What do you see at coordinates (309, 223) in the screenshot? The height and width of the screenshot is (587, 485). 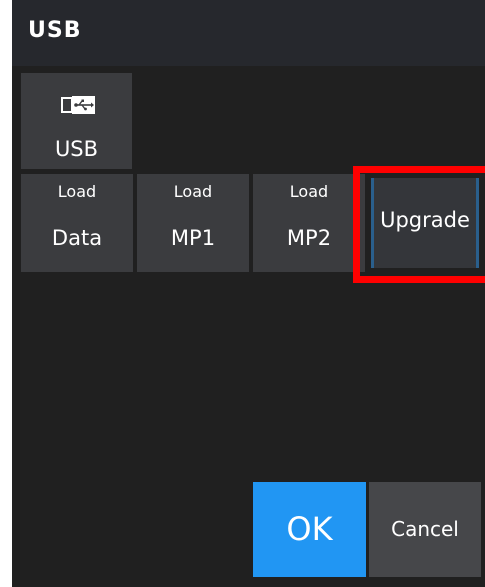 I see `load-mp2-button: Load MP2` at bounding box center [309, 223].